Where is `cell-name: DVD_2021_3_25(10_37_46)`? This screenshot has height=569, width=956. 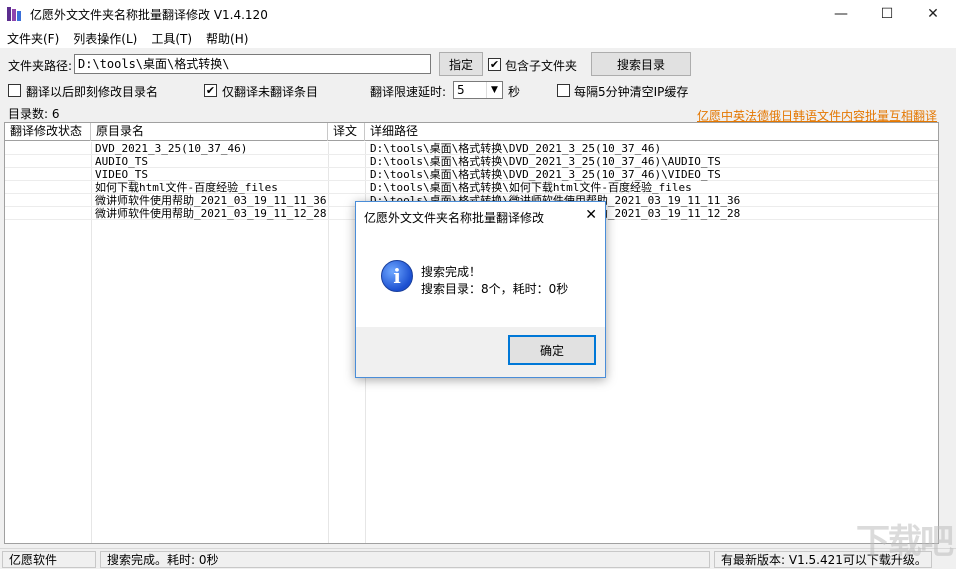
cell-name: DVD_2021_3_25(10_37_46) is located at coordinates (171, 148).